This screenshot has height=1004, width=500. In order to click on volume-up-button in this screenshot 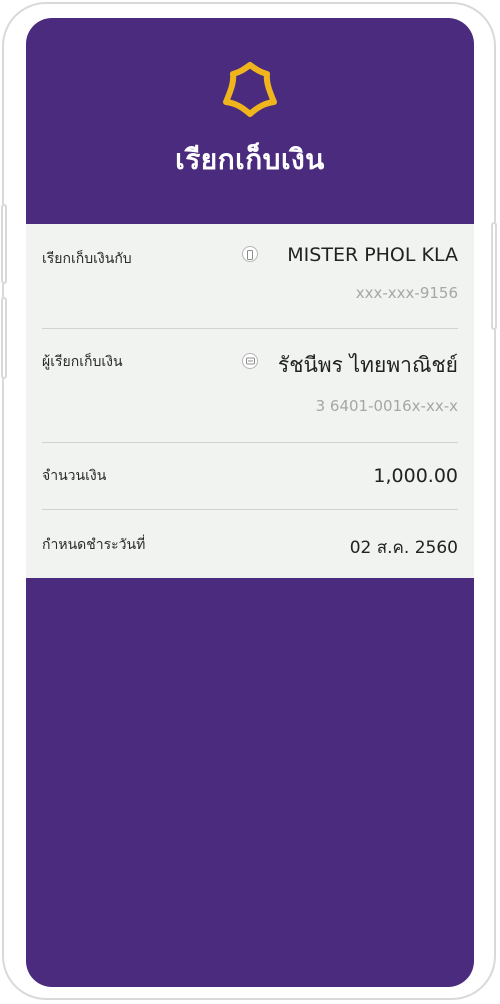, I will do `click(4, 244)`.